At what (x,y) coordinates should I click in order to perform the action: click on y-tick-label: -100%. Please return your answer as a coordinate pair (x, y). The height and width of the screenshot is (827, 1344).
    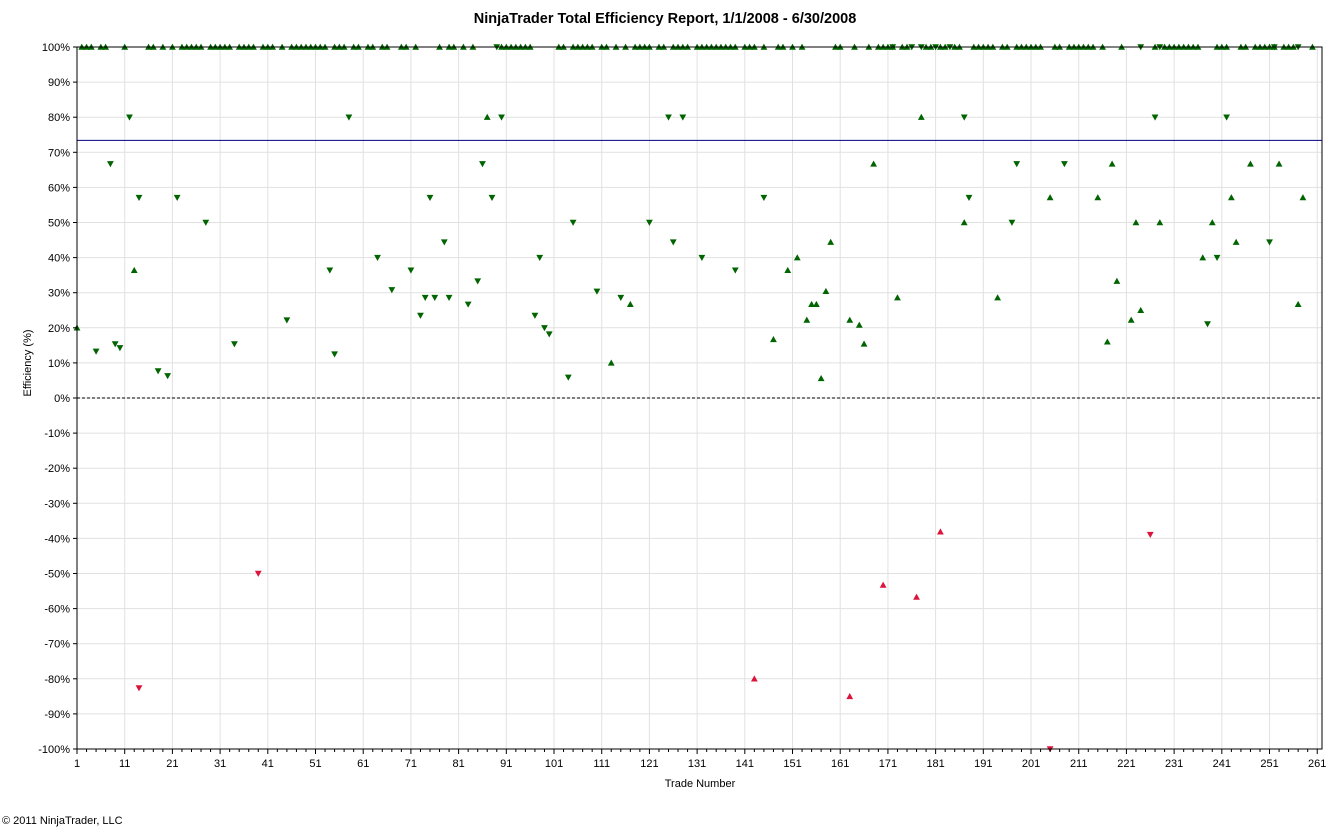
    Looking at the image, I should click on (54, 750).